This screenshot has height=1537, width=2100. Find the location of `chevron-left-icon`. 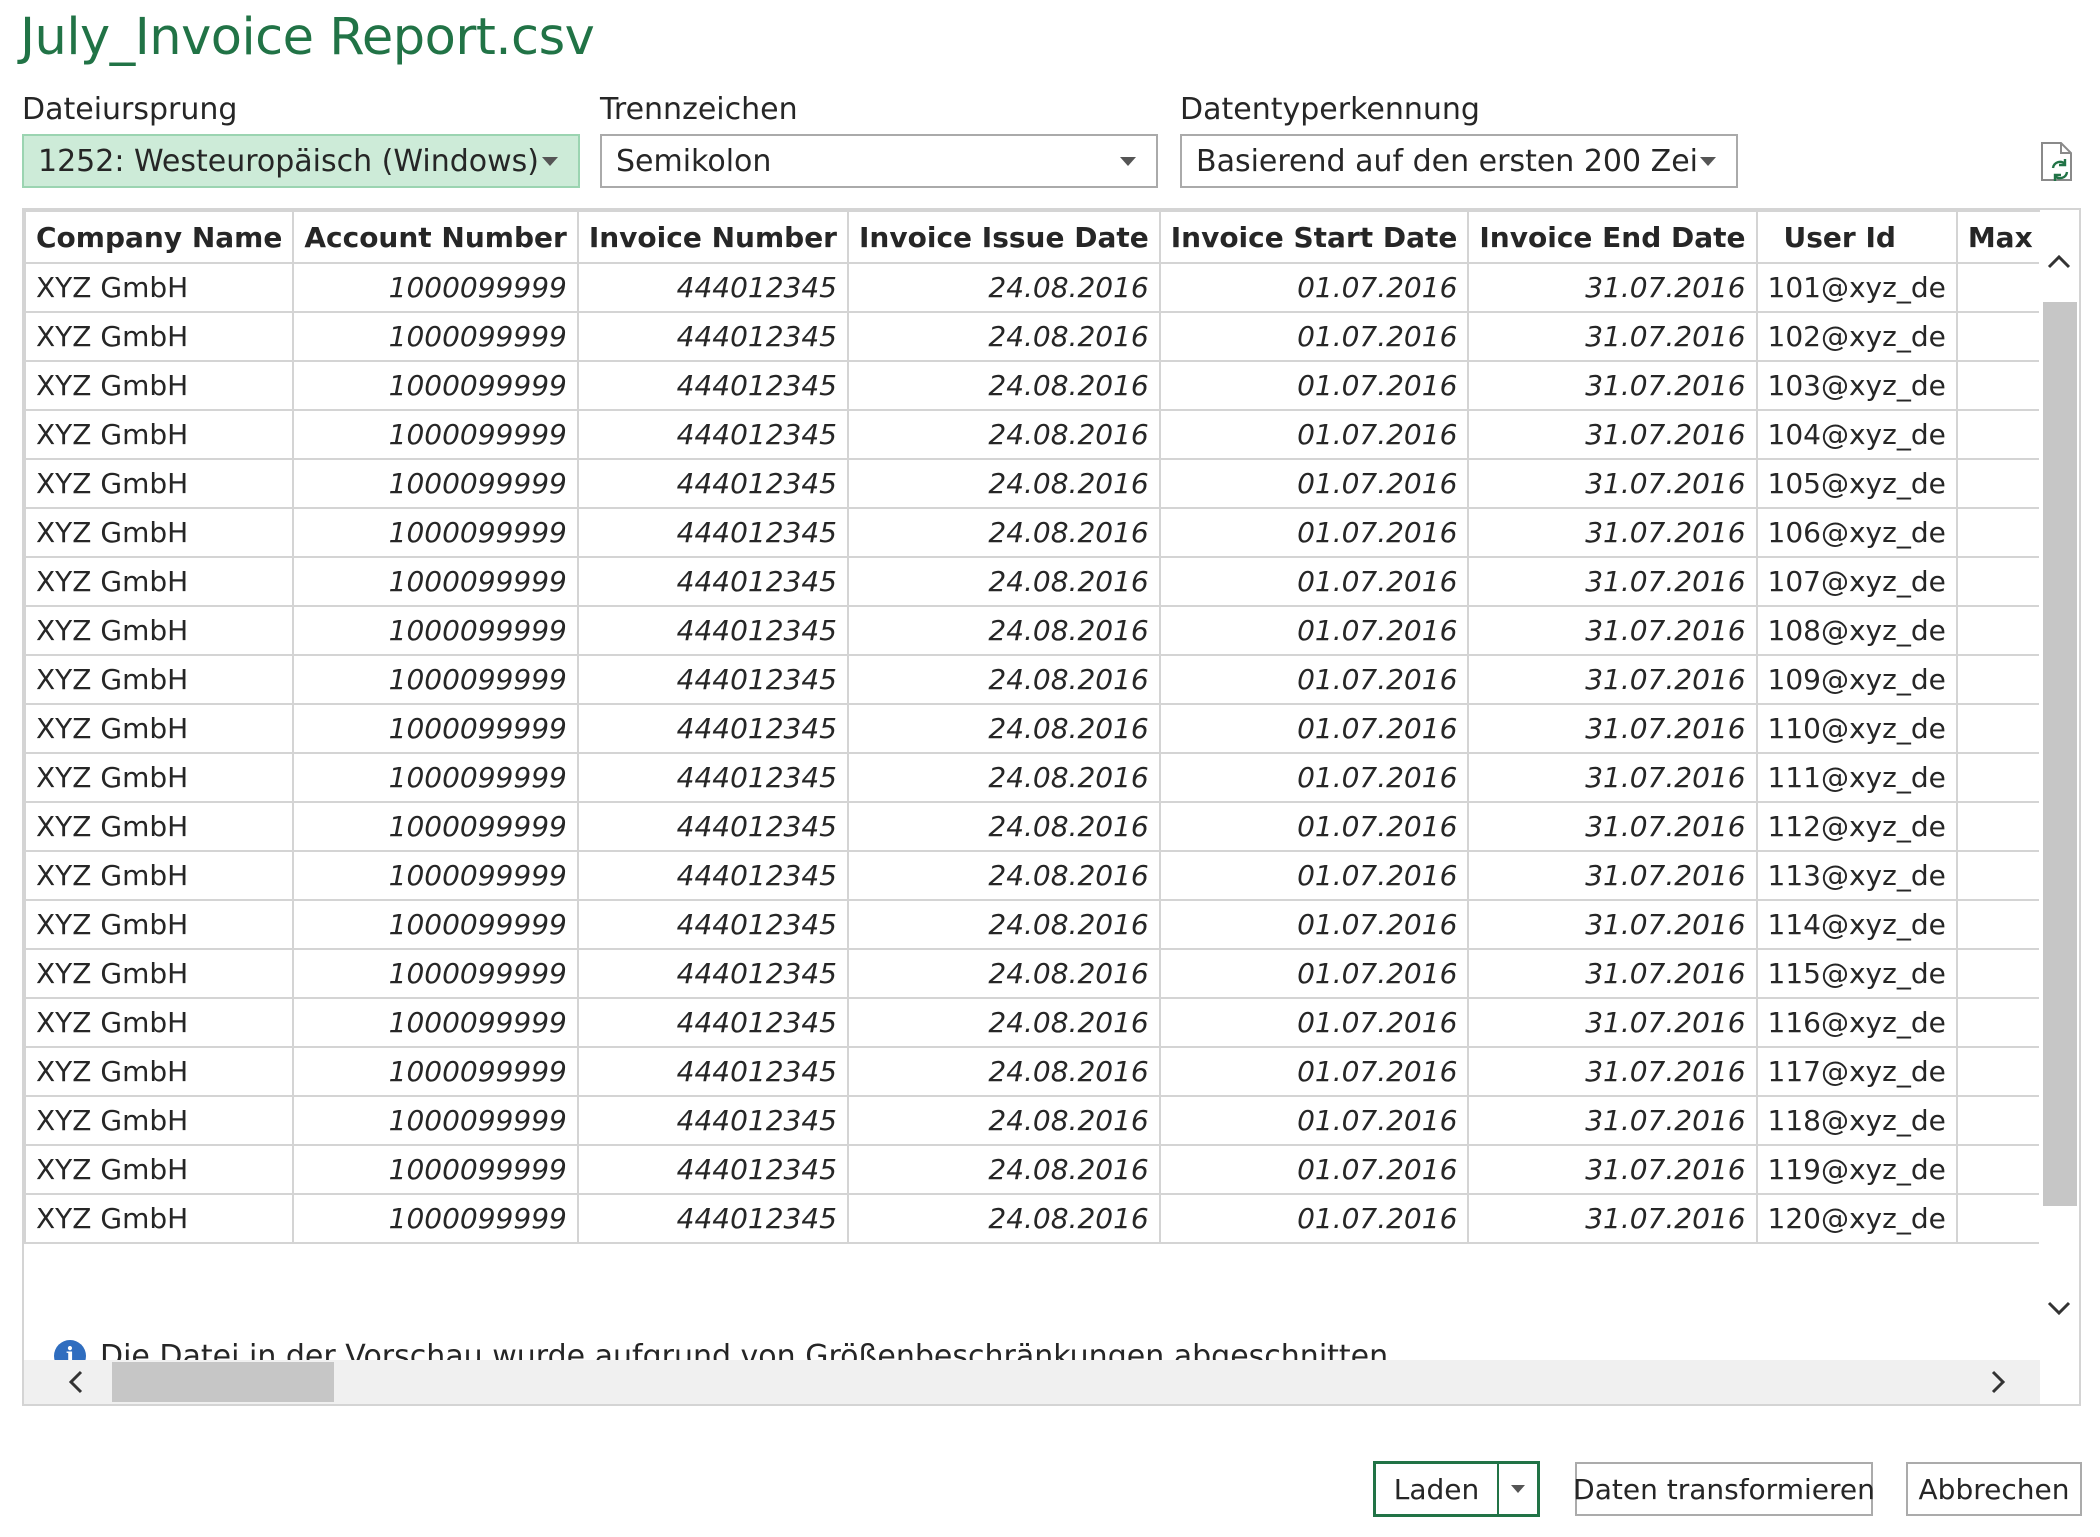

chevron-left-icon is located at coordinates (76, 1382).